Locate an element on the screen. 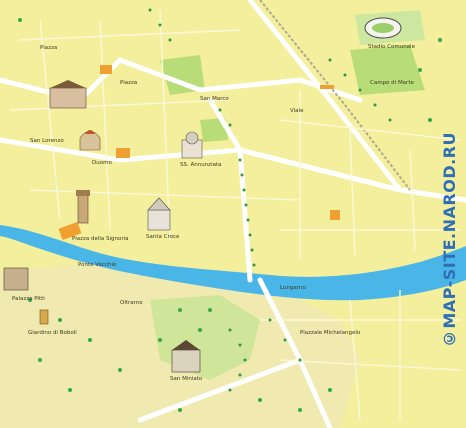  label-piazza-signoria: Piazza della Signoria is located at coordinates (100, 239).